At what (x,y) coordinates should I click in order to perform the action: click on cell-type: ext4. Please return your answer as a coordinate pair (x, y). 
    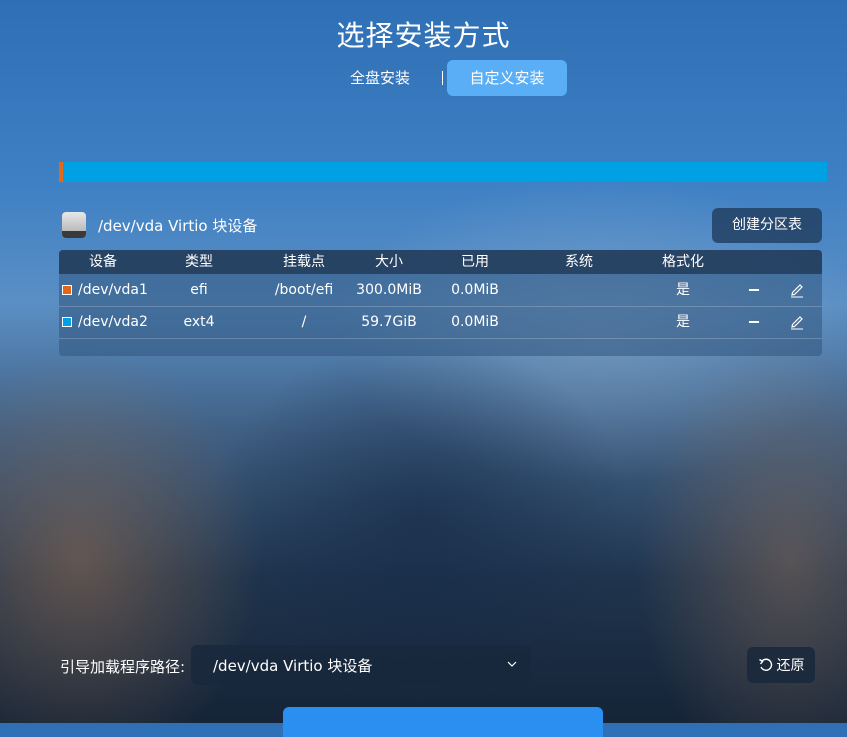
    Looking at the image, I should click on (199, 322).